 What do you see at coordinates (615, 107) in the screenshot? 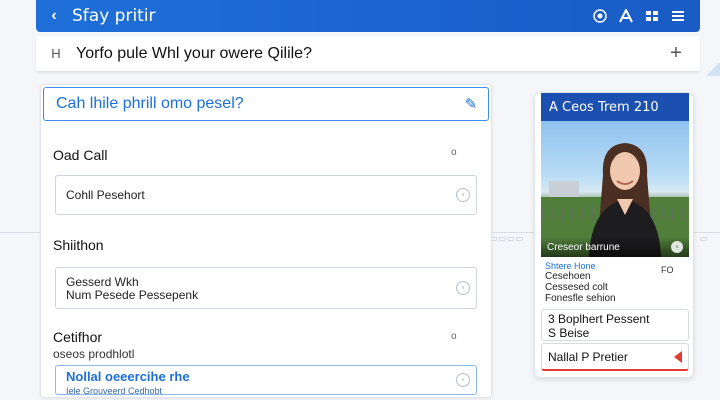
I see `card-header: A Ceos Trem 210` at bounding box center [615, 107].